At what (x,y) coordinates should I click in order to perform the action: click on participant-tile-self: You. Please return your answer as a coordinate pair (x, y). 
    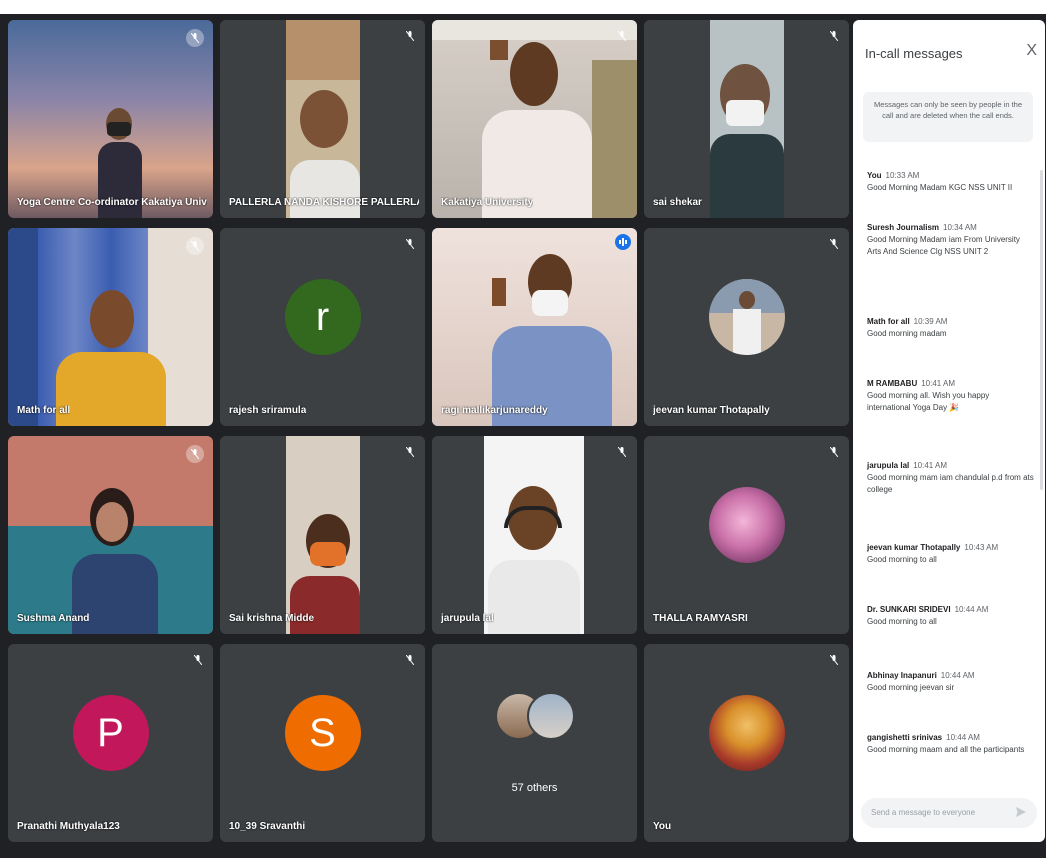
    Looking at the image, I should click on (746, 743).